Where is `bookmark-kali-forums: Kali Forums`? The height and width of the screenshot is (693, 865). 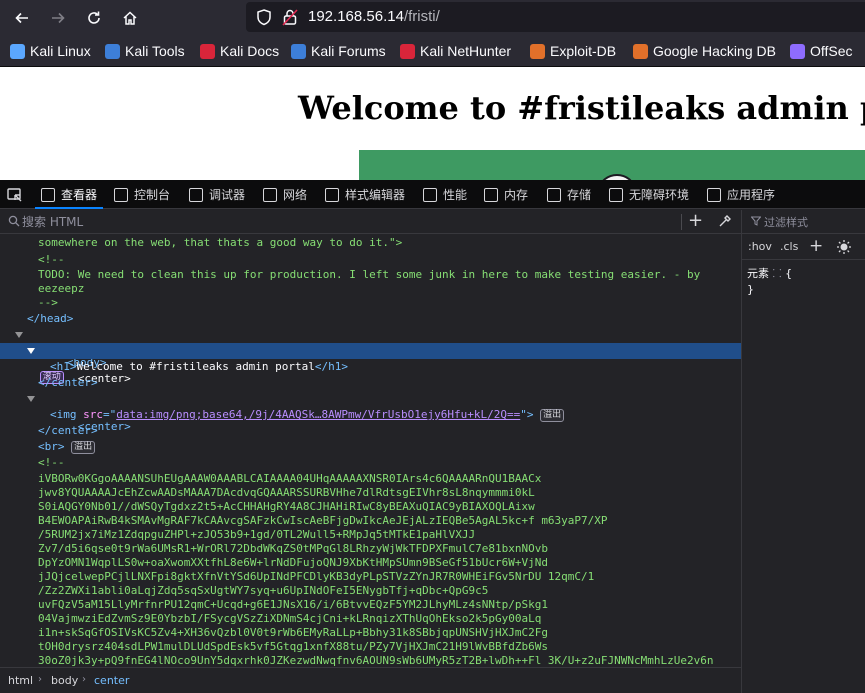
bookmark-kali-forums: Kali Forums is located at coordinates (338, 51).